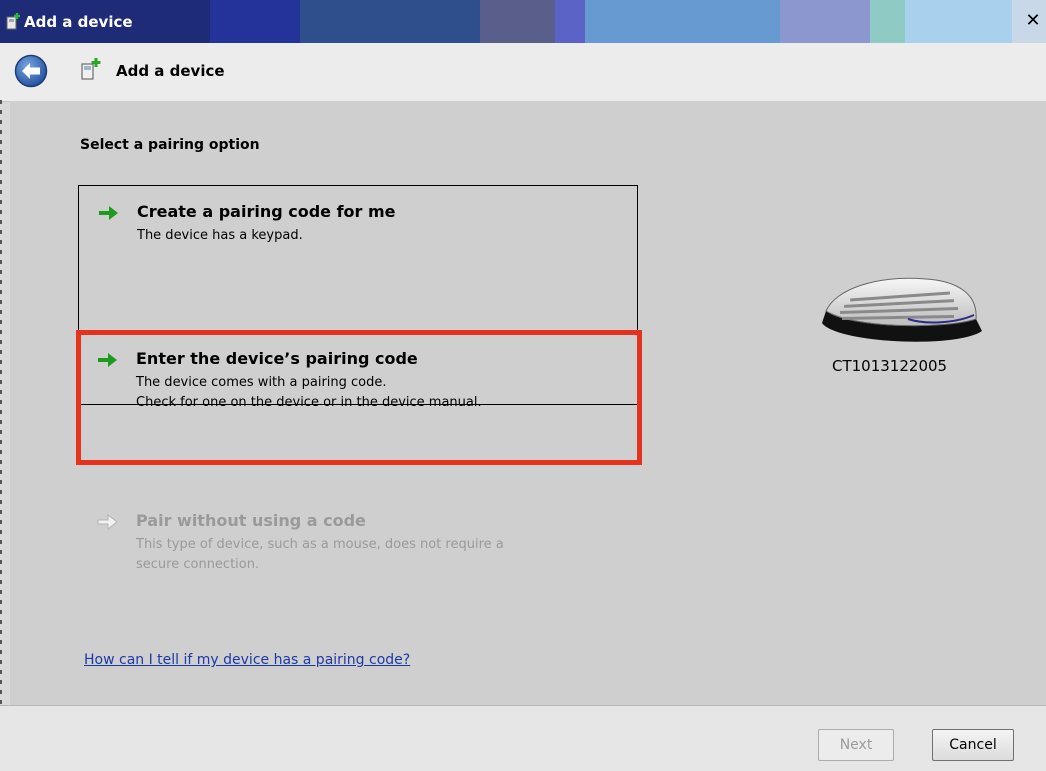  What do you see at coordinates (1033, 21) in the screenshot?
I see `close-button: ✕` at bounding box center [1033, 21].